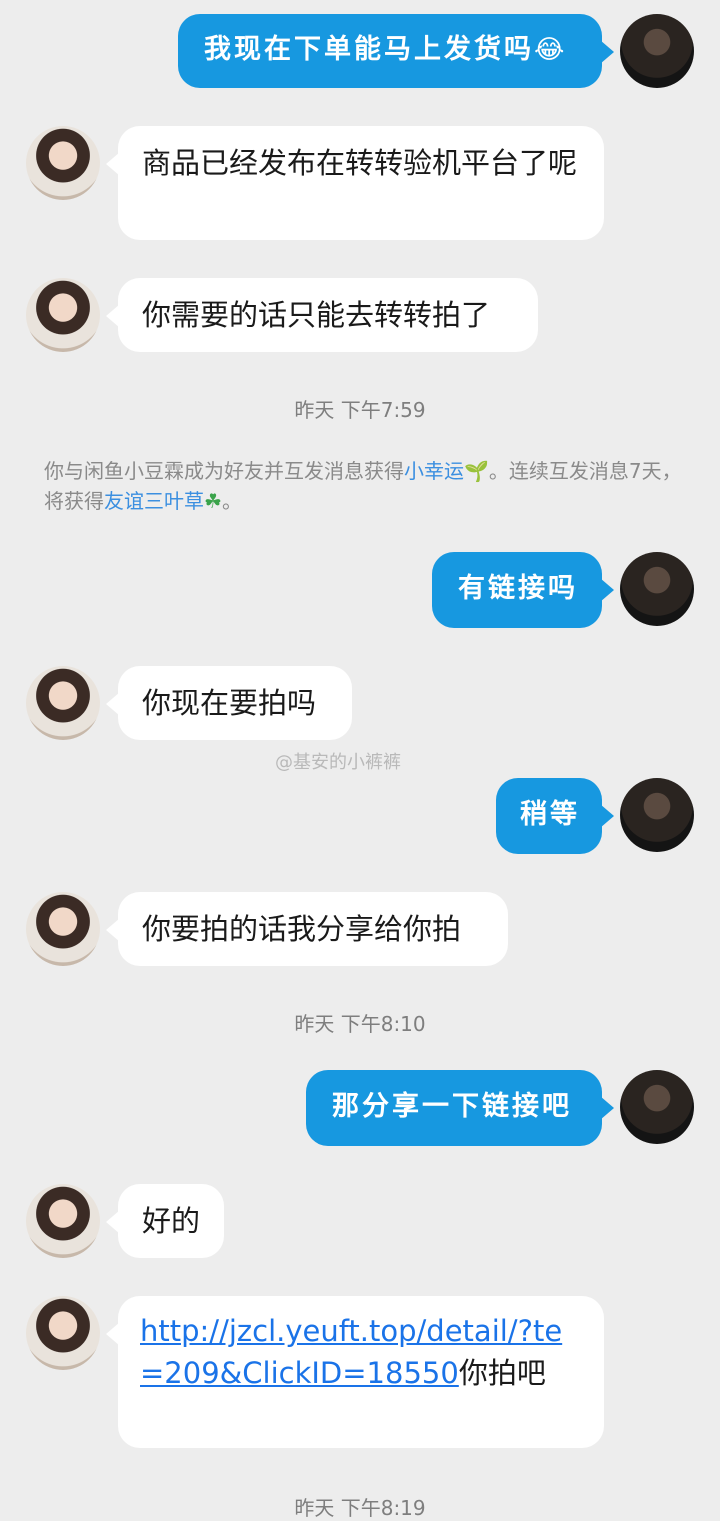 The width and height of the screenshot is (720, 1521). I want to click on lucky-link: 小幸运, so click(434, 471).